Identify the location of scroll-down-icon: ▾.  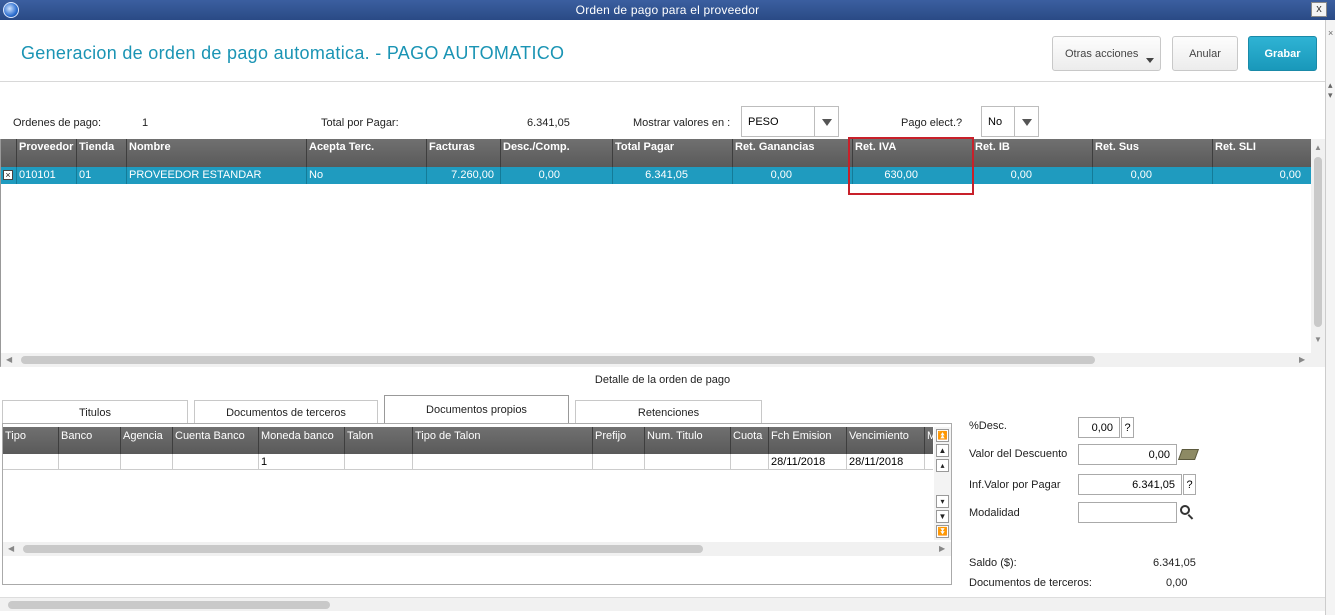
(942, 501).